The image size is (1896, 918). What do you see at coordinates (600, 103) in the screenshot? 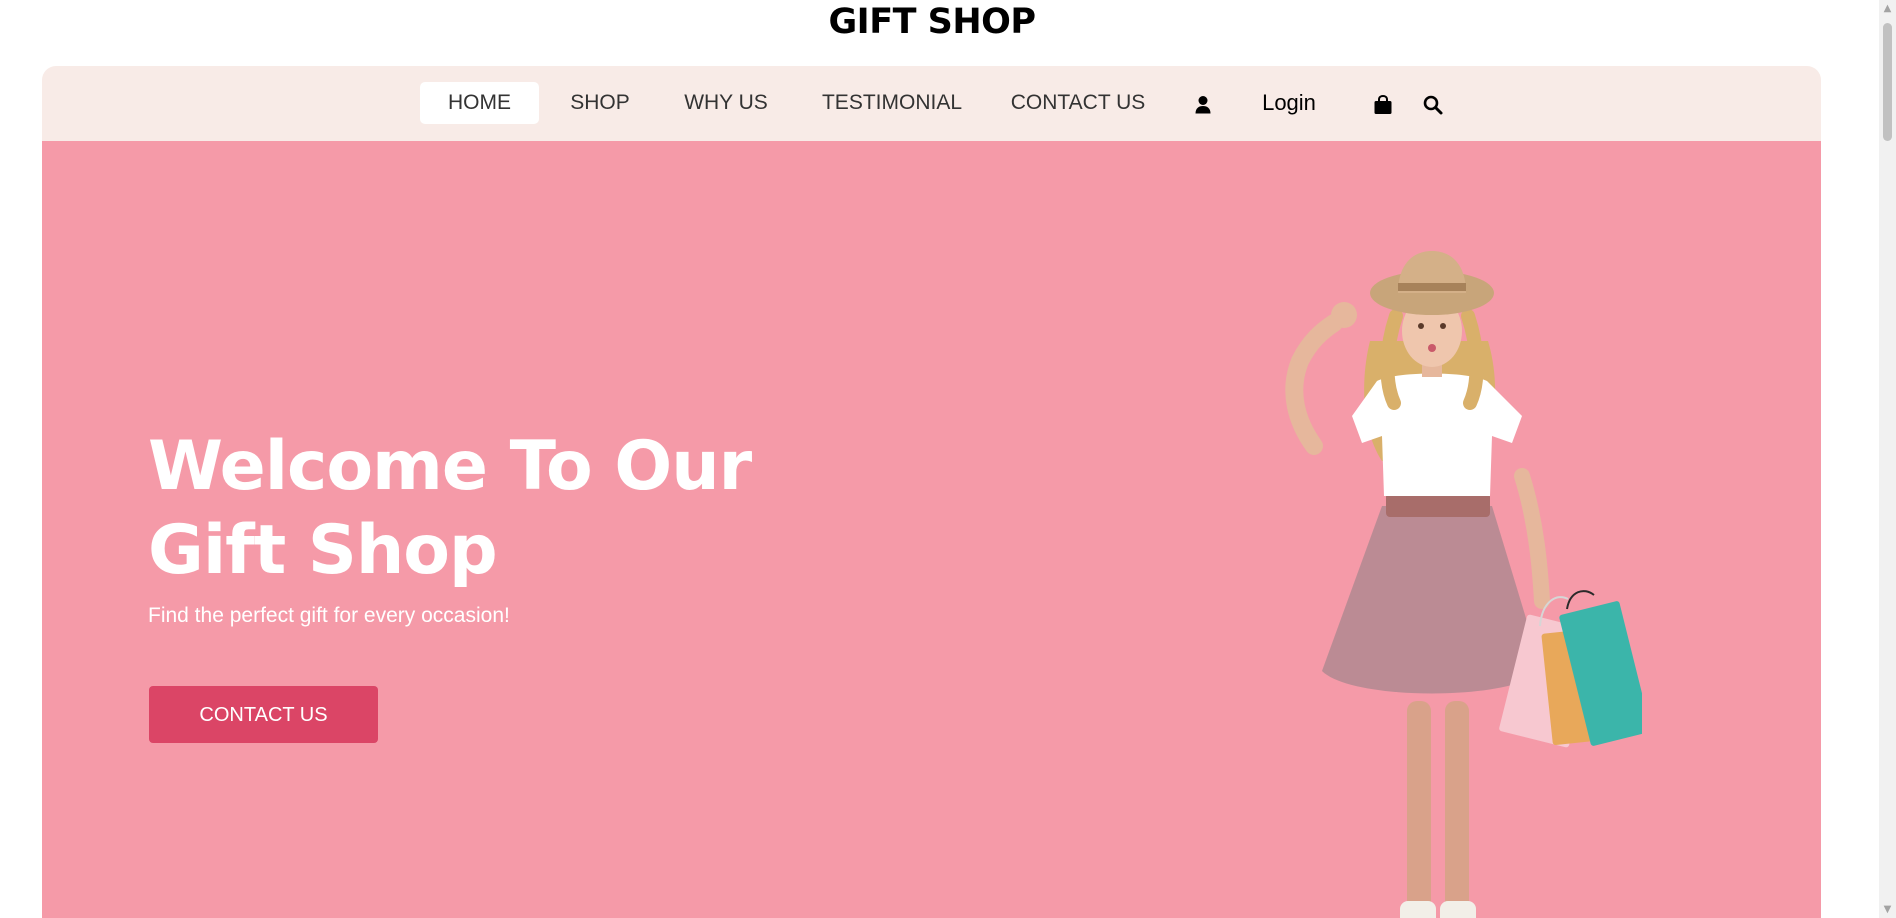
I see `nav-item-shop: SHOP` at bounding box center [600, 103].